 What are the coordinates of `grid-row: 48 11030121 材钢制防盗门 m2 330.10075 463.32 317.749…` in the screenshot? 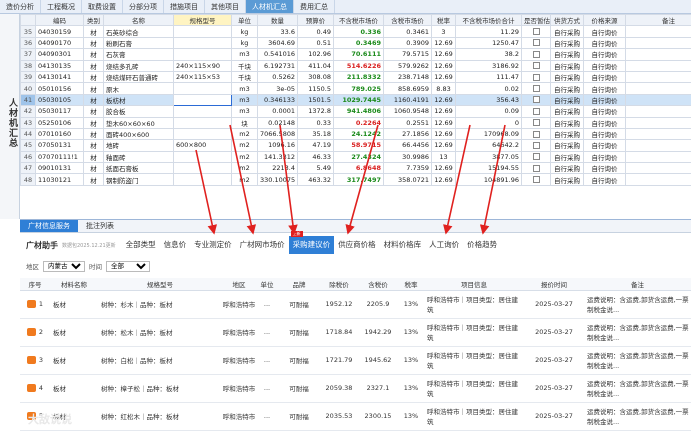 It's located at (355, 179).